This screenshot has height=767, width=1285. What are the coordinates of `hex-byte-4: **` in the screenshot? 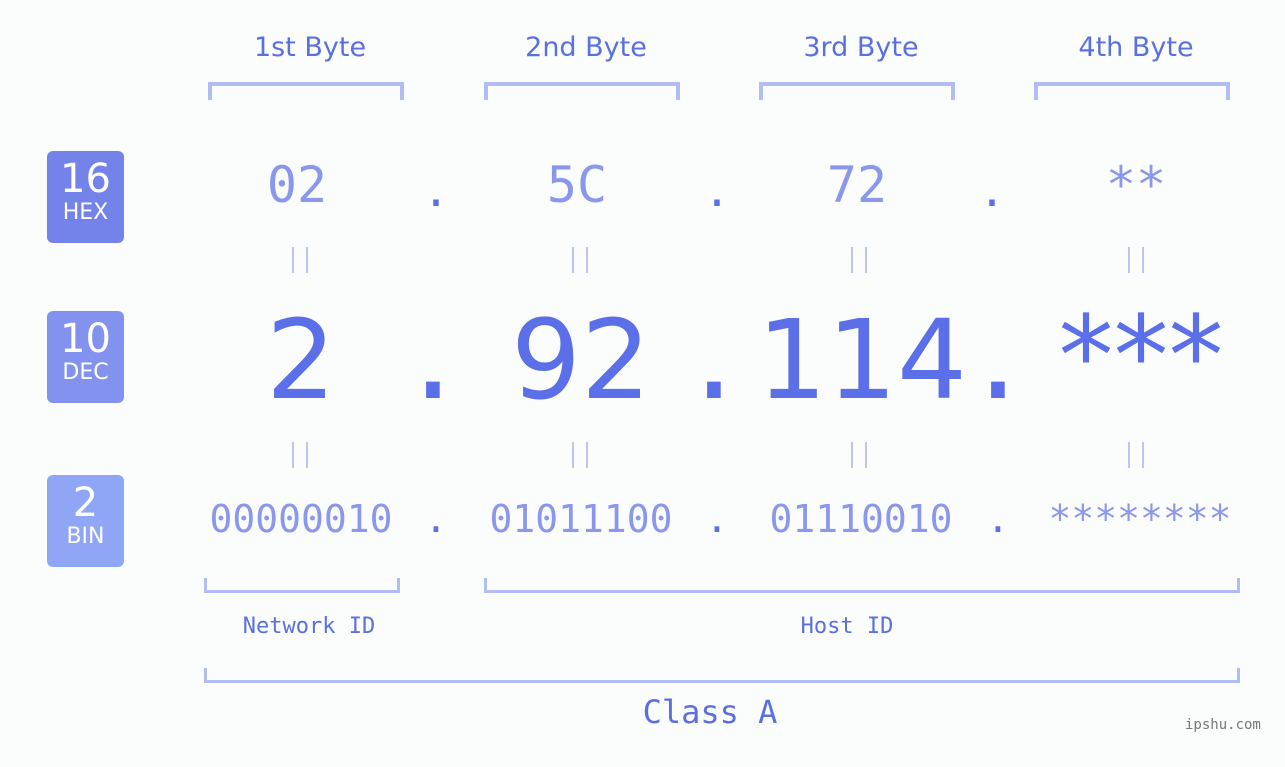 It's located at (1136, 185).